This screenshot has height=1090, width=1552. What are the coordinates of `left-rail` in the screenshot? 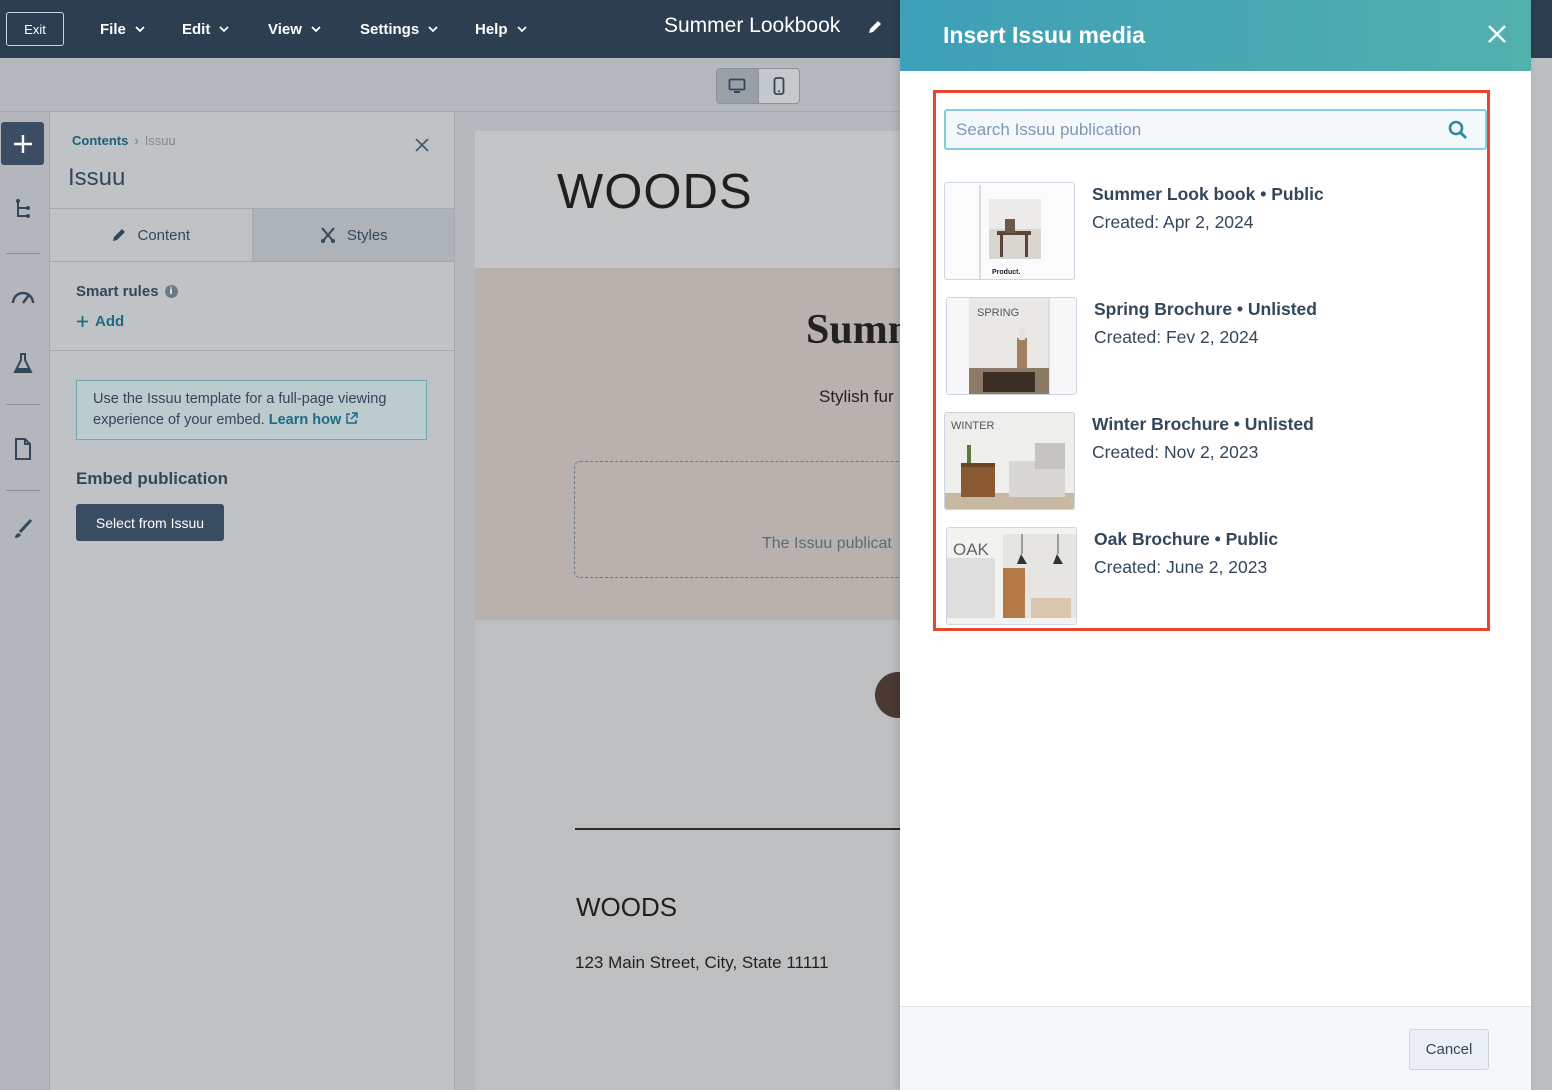 It's located at (25, 601).